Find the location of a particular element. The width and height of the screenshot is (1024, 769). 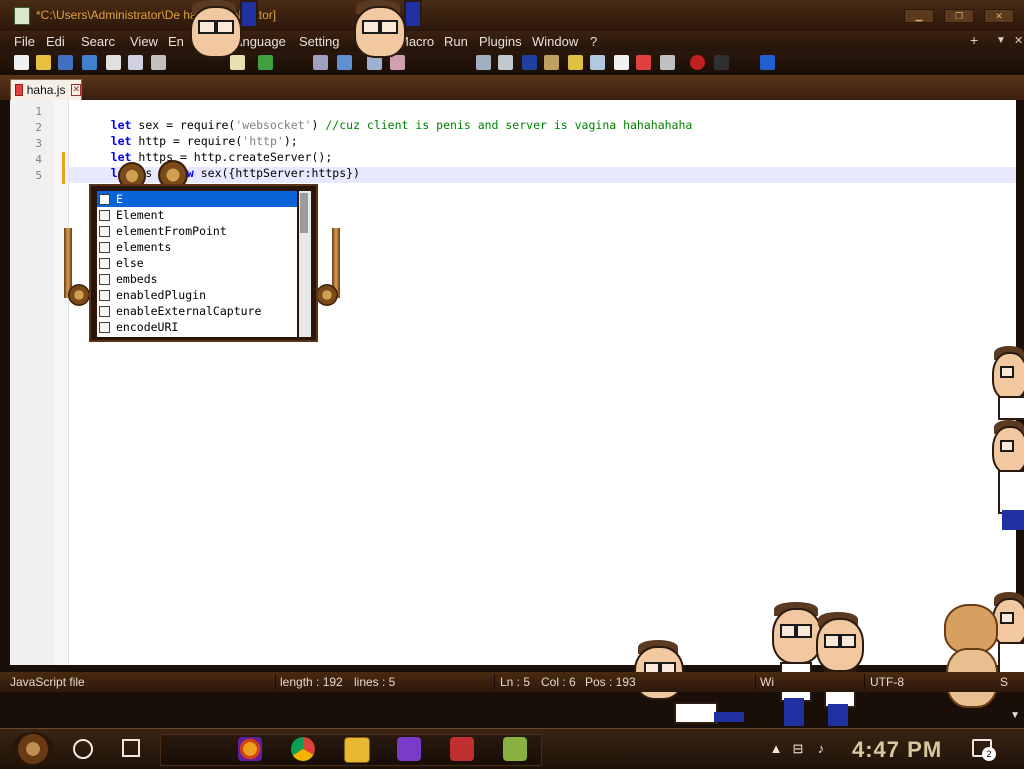

close-file-icon is located at coordinates (113, 62).